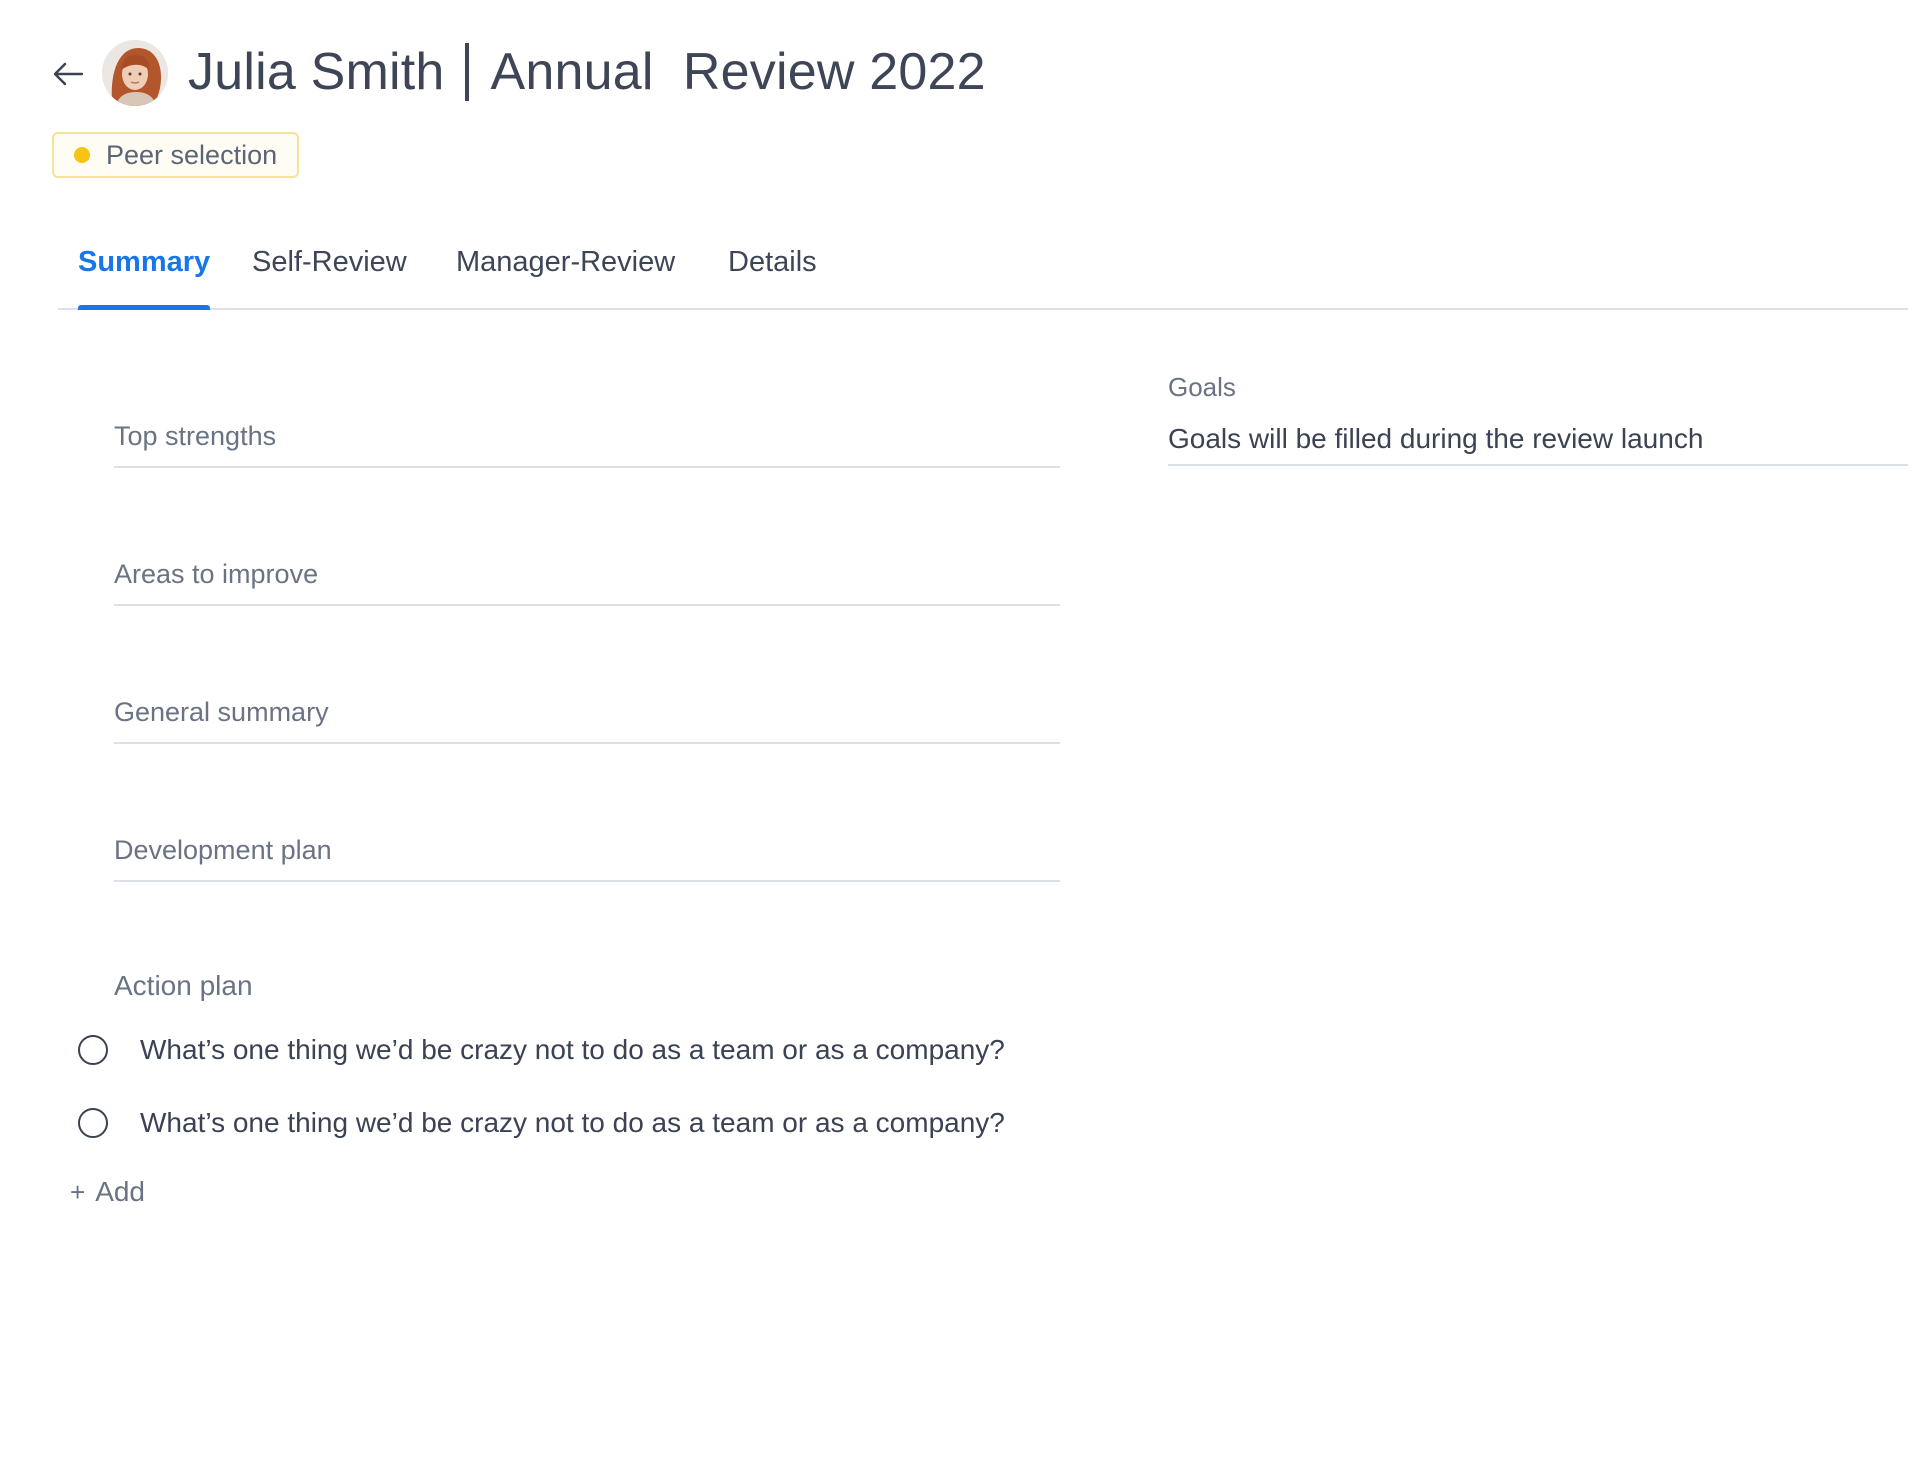 Image resolution: width=1930 pixels, height=1480 pixels. I want to click on user-avatar-photo, so click(135, 73).